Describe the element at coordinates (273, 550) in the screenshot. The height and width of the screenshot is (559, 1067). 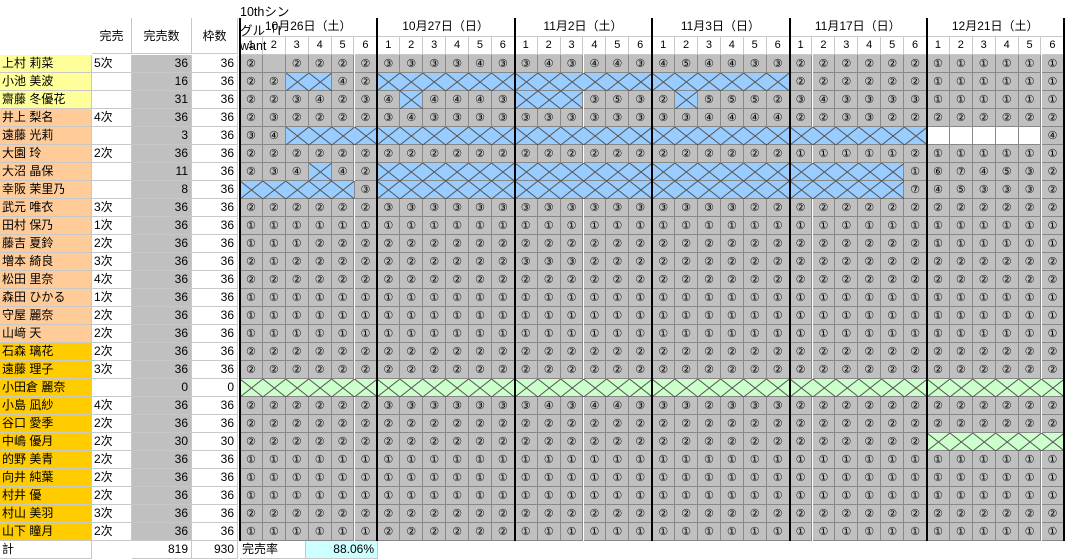
I see `footer-rate-label: 完売率` at that location.